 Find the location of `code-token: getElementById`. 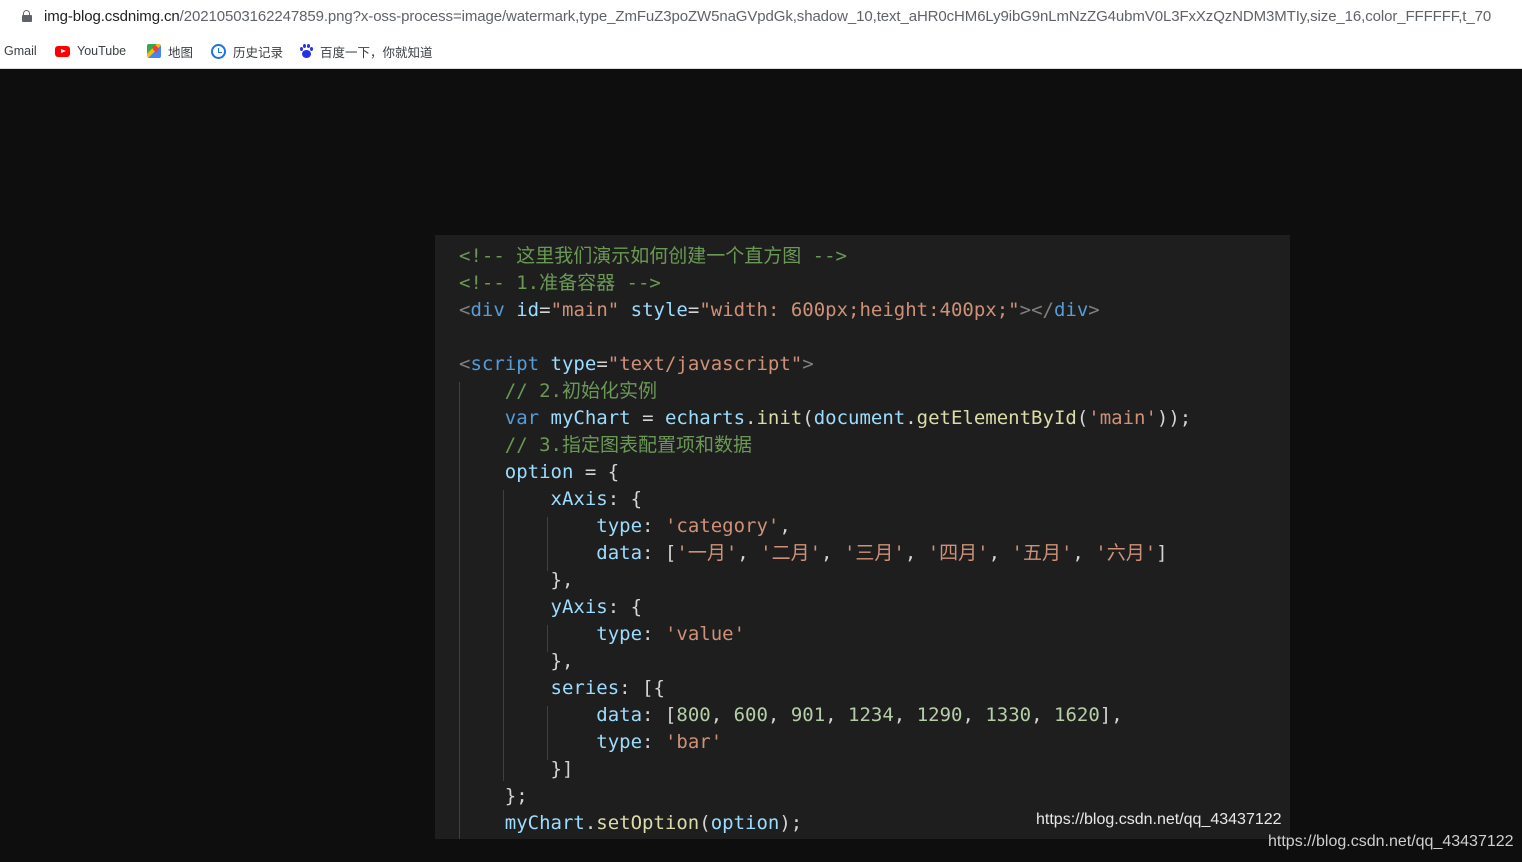

code-token: getElementById is located at coordinates (996, 418).